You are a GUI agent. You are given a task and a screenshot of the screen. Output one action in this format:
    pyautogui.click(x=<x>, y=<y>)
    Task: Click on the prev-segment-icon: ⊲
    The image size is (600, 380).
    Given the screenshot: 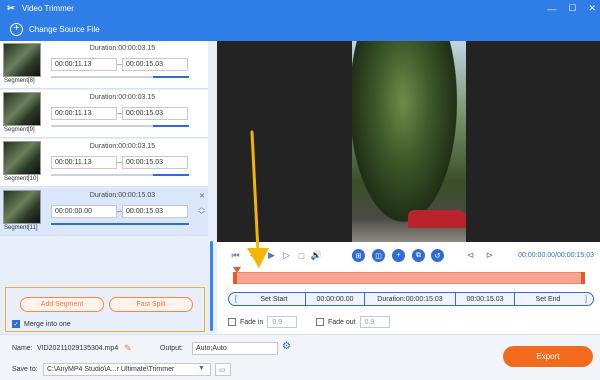 What is the action you would take?
    pyautogui.click(x=470, y=255)
    